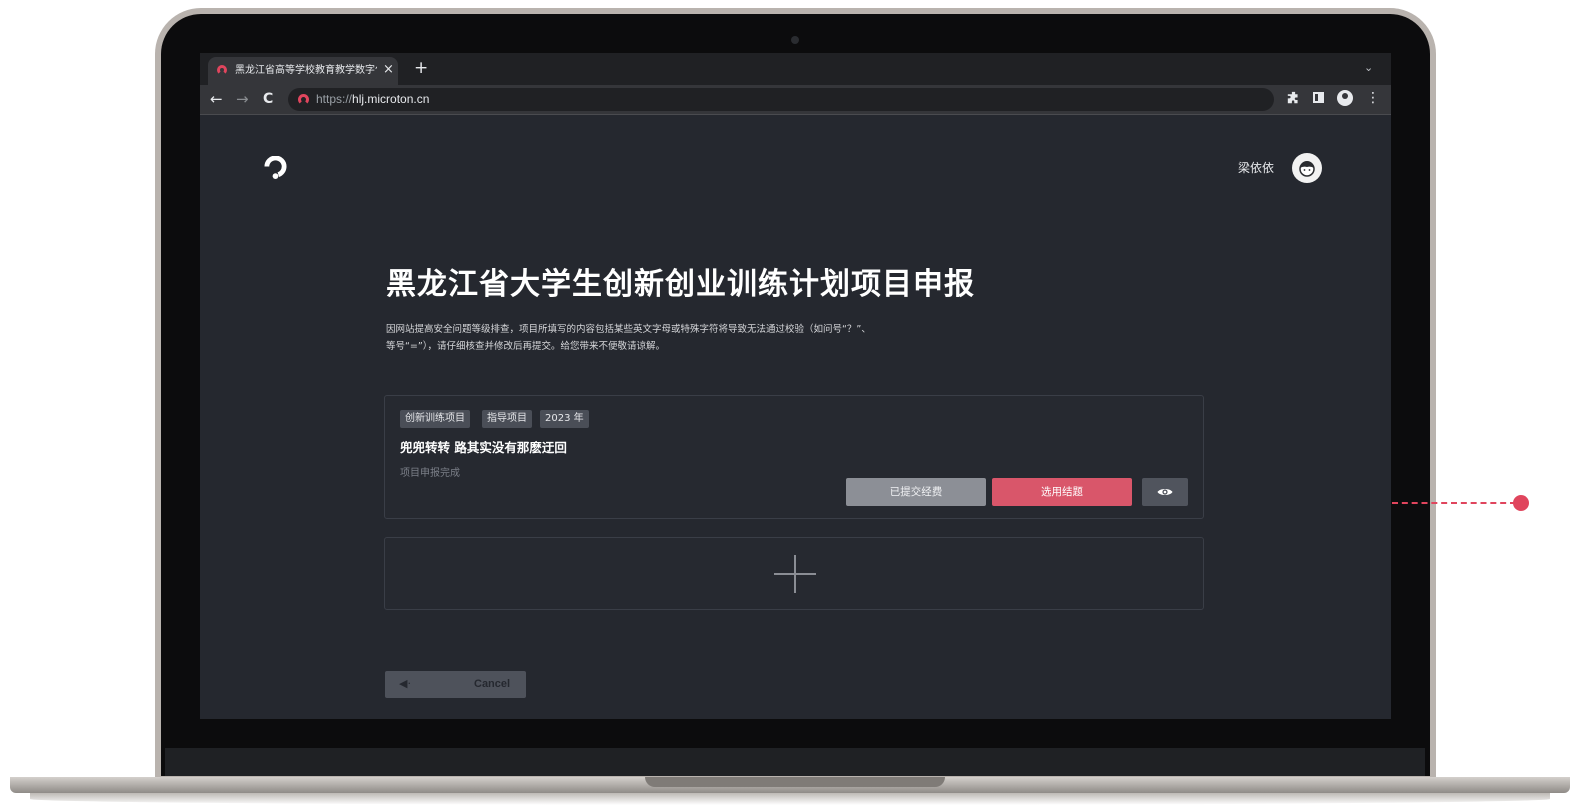 The height and width of the screenshot is (809, 1573). I want to click on project-status: 项目申报完成, so click(430, 473).